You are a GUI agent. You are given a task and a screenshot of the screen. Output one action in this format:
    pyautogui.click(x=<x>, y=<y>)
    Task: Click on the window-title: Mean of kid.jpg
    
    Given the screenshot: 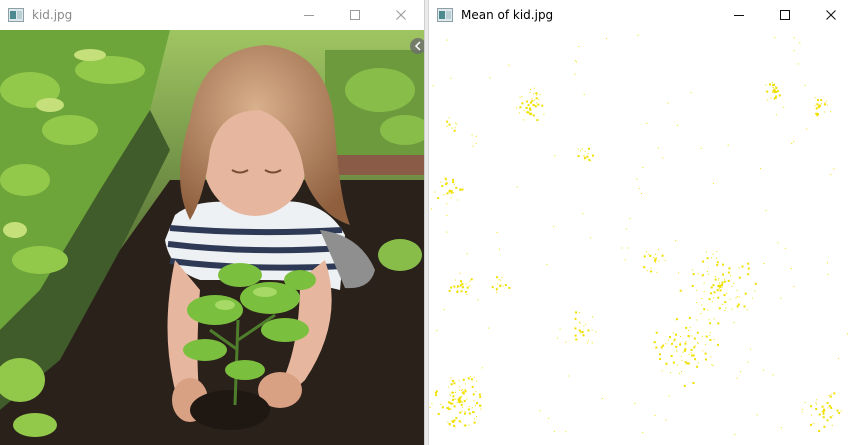 What is the action you would take?
    pyautogui.click(x=507, y=15)
    